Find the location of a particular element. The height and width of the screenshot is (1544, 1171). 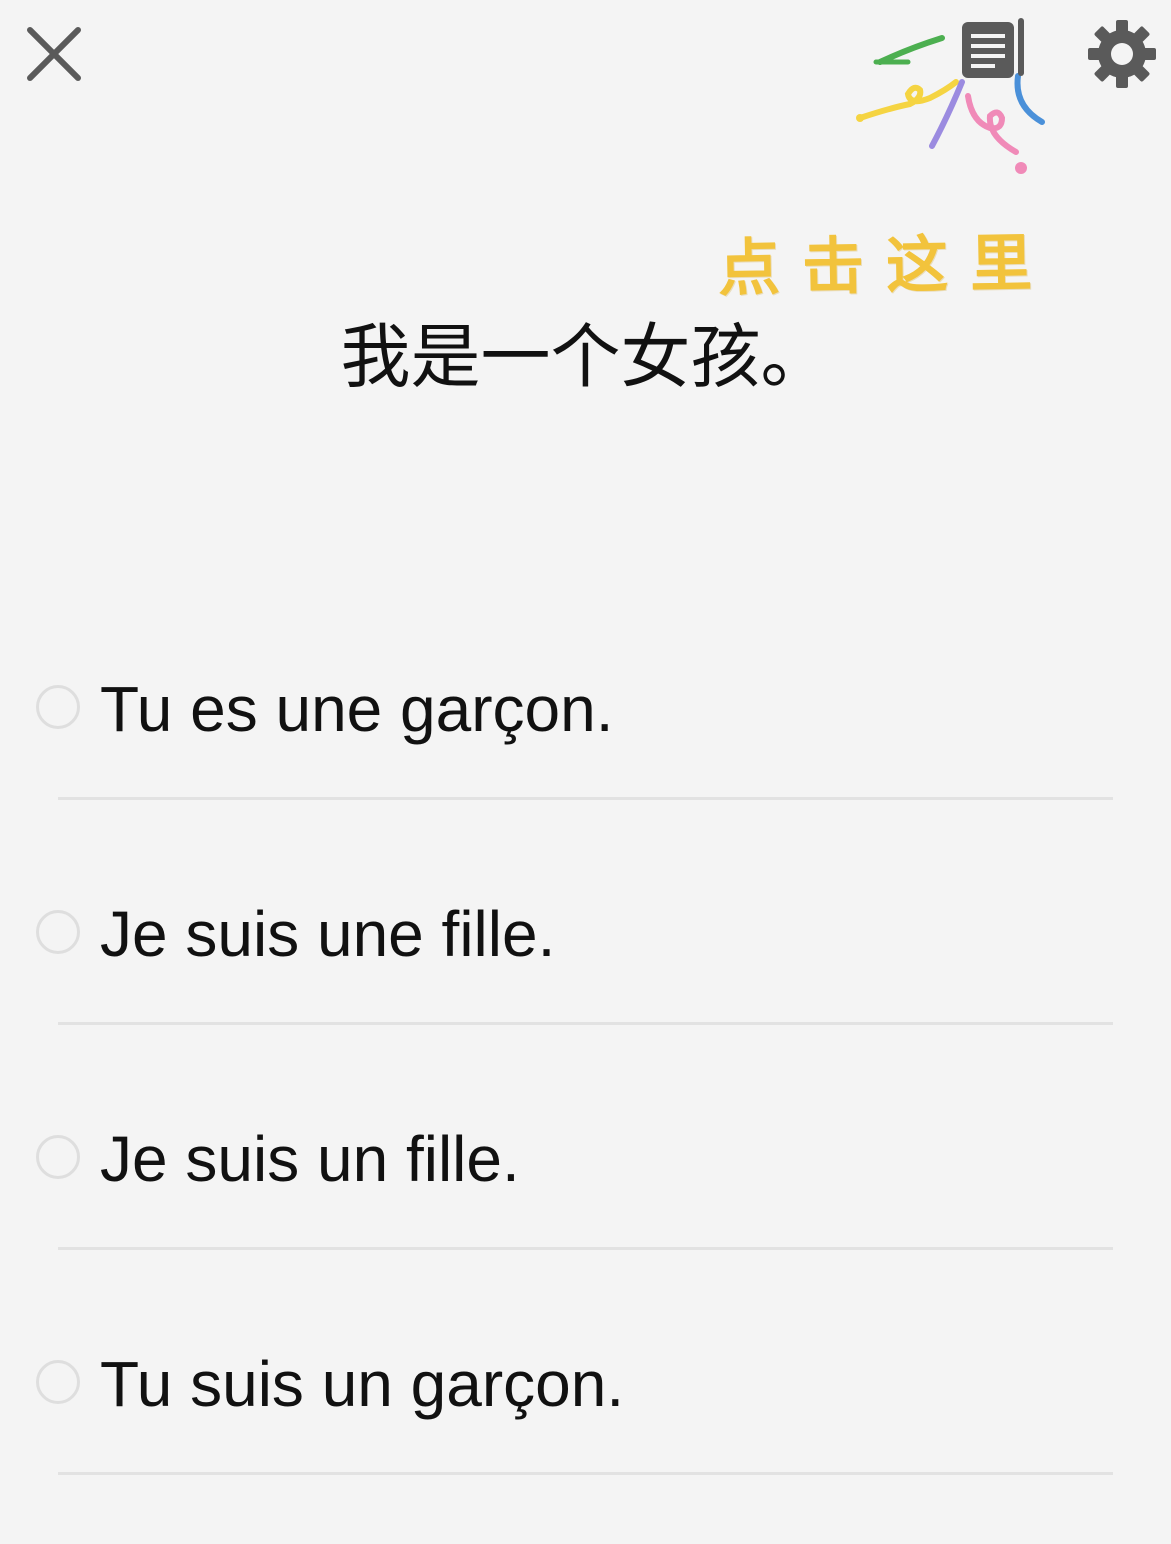

notes-button is located at coordinates (993, 50).